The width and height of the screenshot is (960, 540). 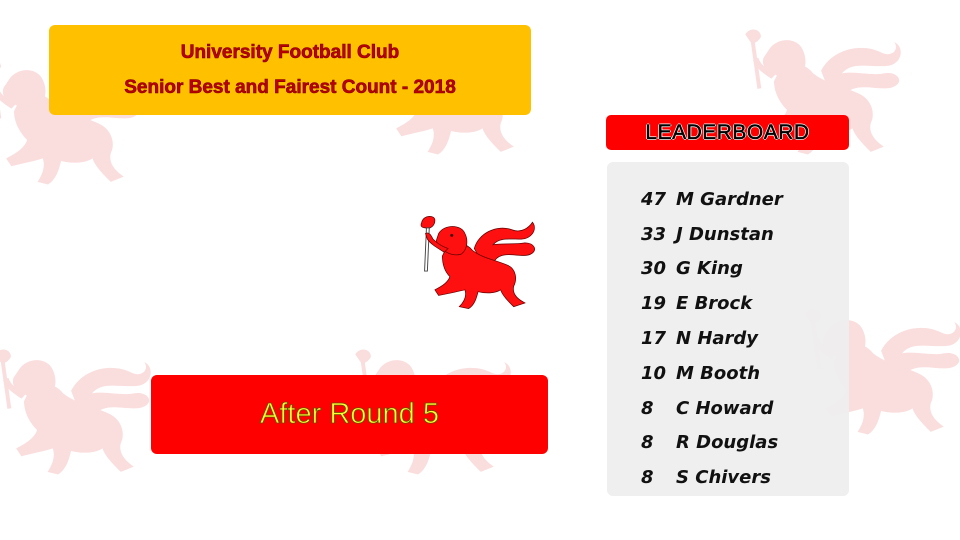 I want to click on leaderboard-row: 8 C Howard, so click(x=712, y=408).